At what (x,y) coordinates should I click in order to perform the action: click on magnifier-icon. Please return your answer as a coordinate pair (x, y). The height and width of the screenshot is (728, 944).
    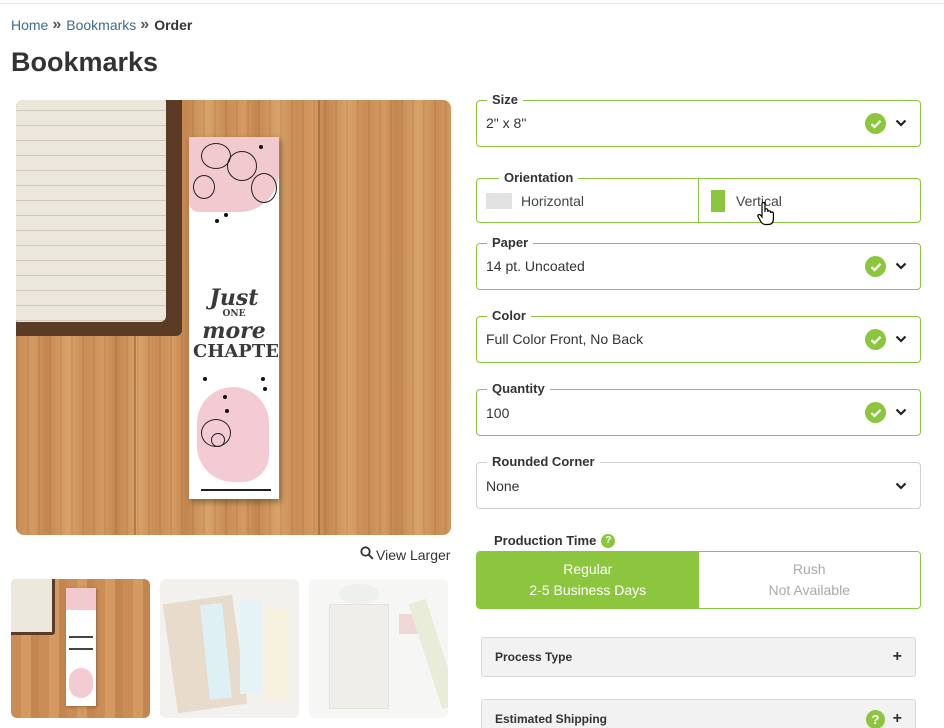
    Looking at the image, I should click on (367, 554).